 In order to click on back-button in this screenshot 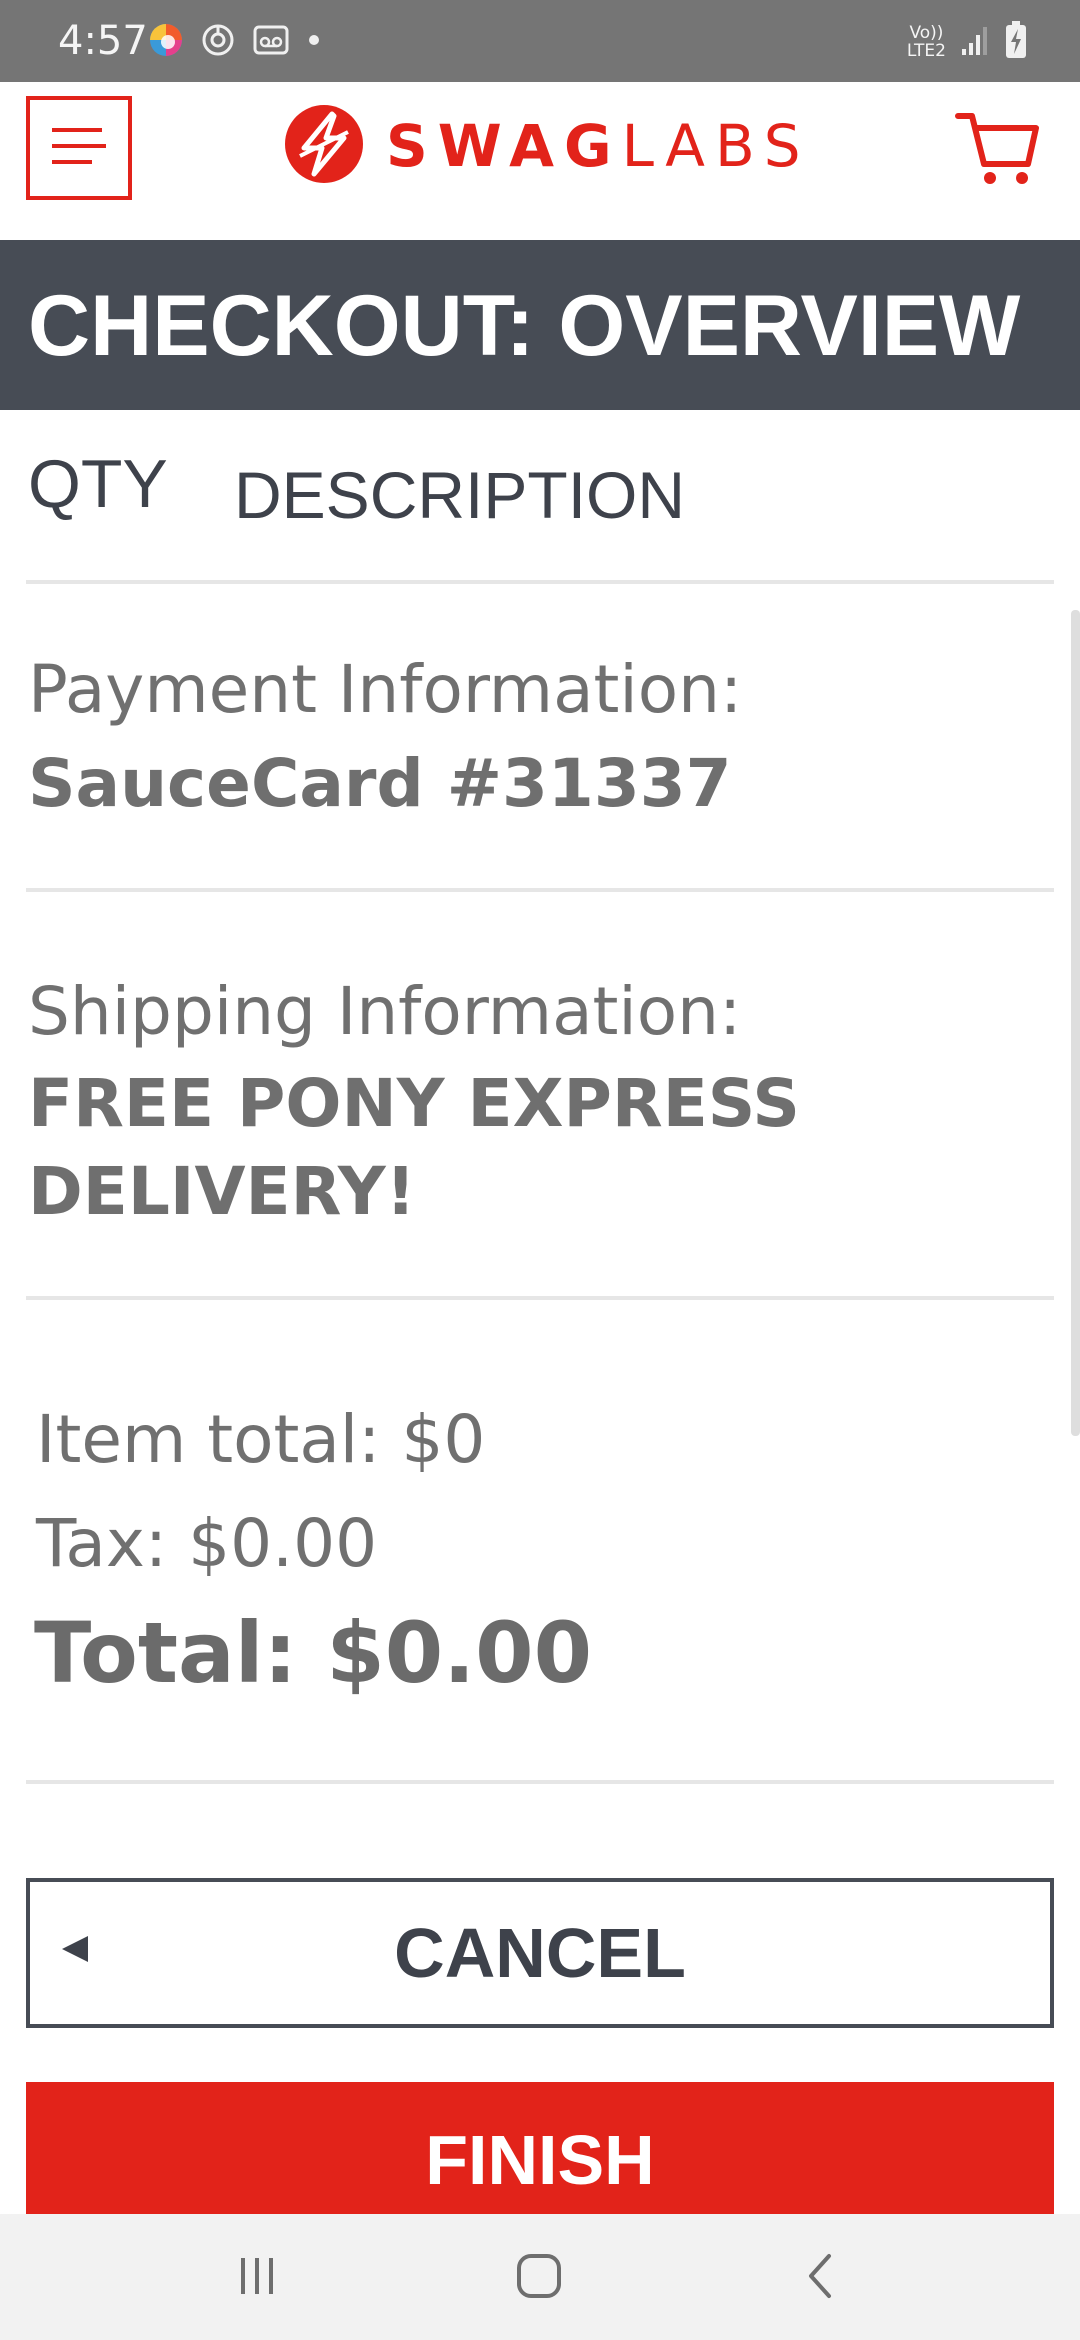, I will do `click(821, 2278)`.